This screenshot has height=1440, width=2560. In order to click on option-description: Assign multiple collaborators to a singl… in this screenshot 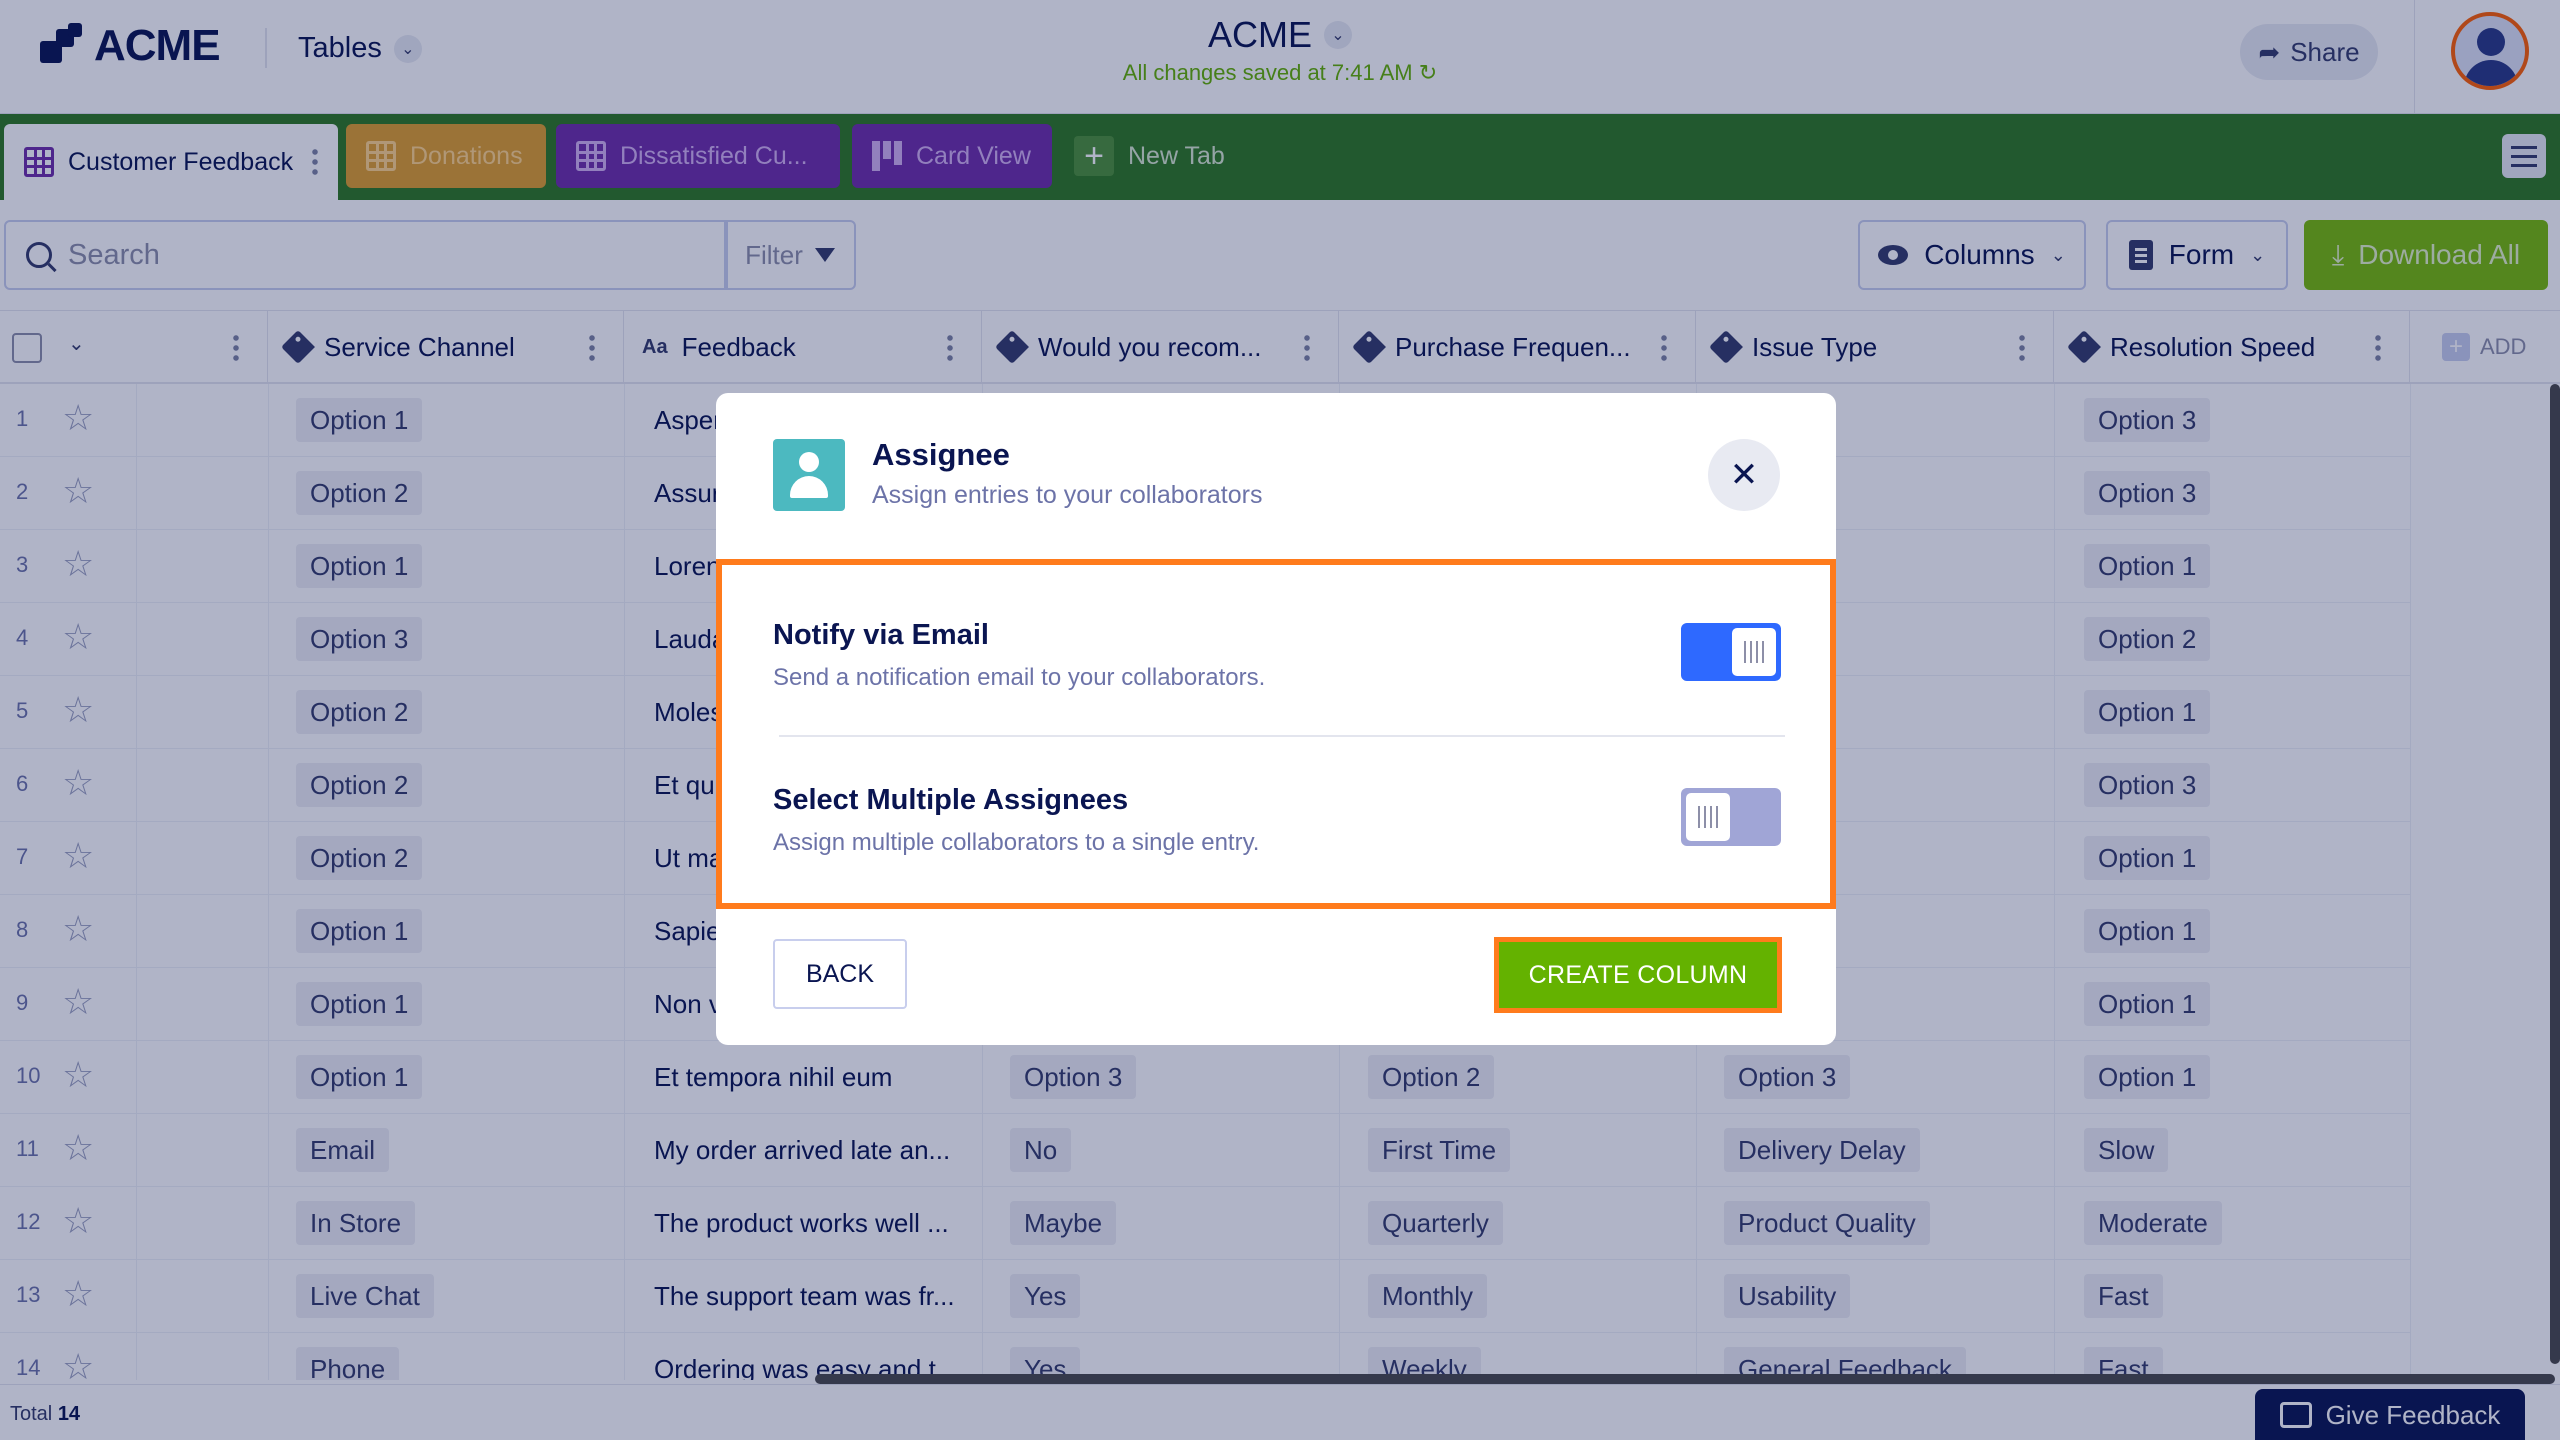, I will do `click(1016, 842)`.